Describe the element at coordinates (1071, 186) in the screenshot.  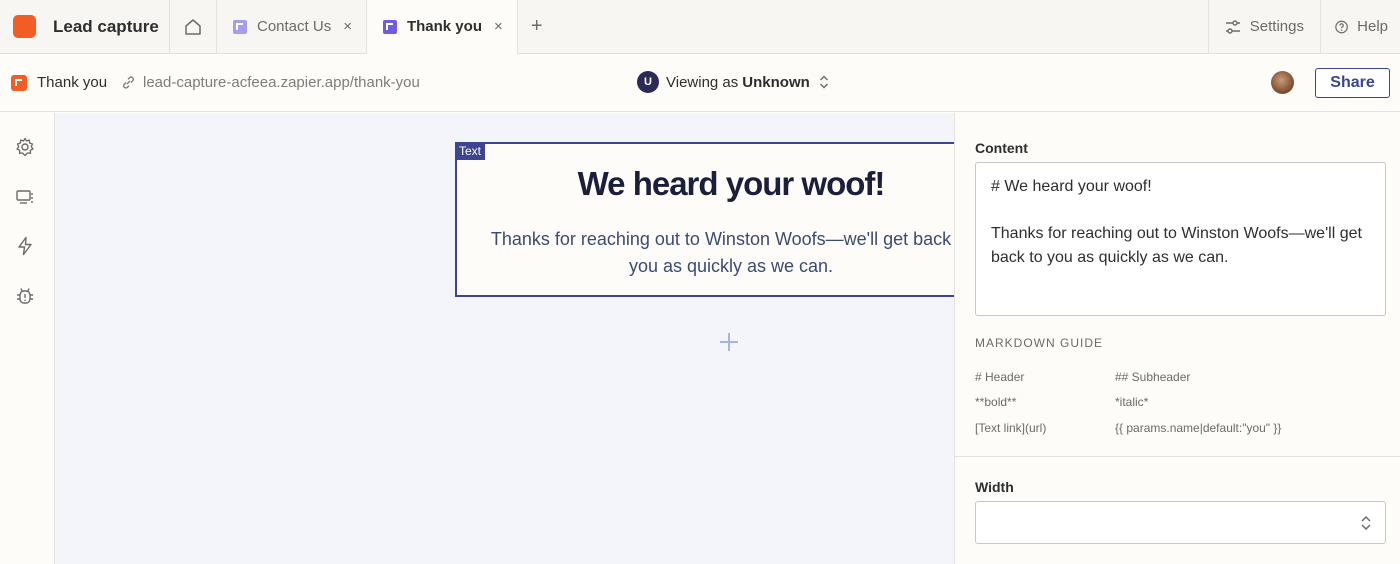
I see `content-line: # We heard your woof!` at that location.